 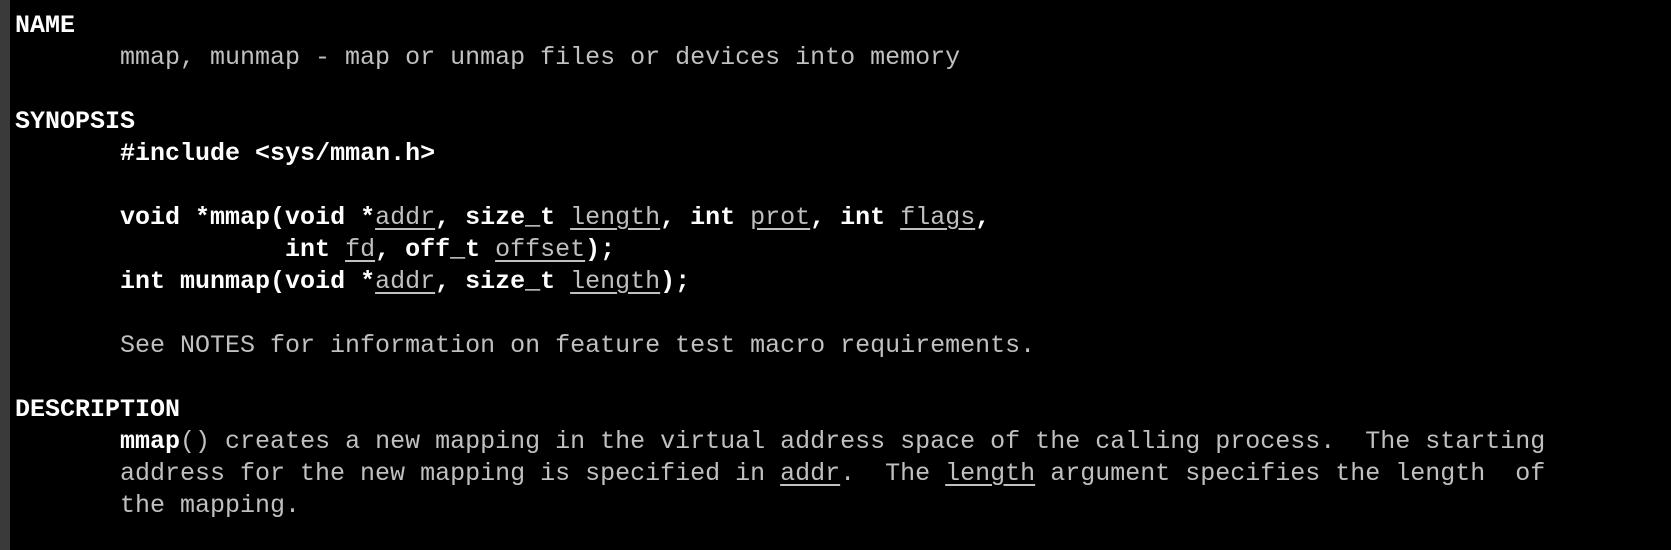 What do you see at coordinates (780, 154) in the screenshot?
I see `terminal-line: #include <sys/mman.h>` at bounding box center [780, 154].